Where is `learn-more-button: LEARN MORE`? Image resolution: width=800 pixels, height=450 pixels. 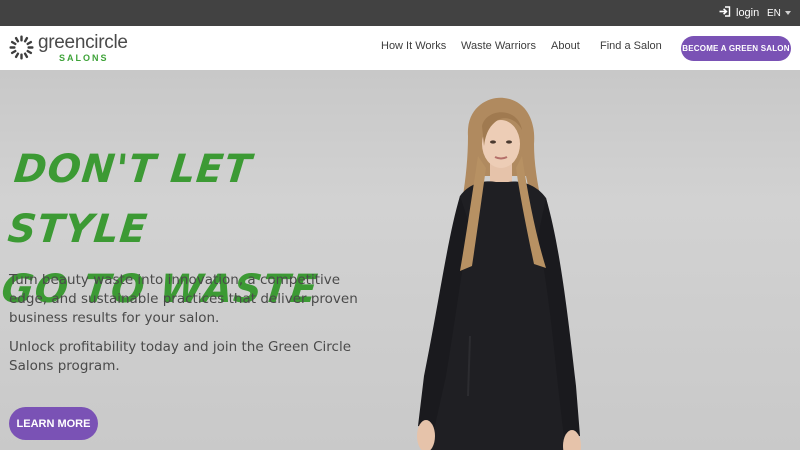 learn-more-button: LEARN MORE is located at coordinates (53, 423).